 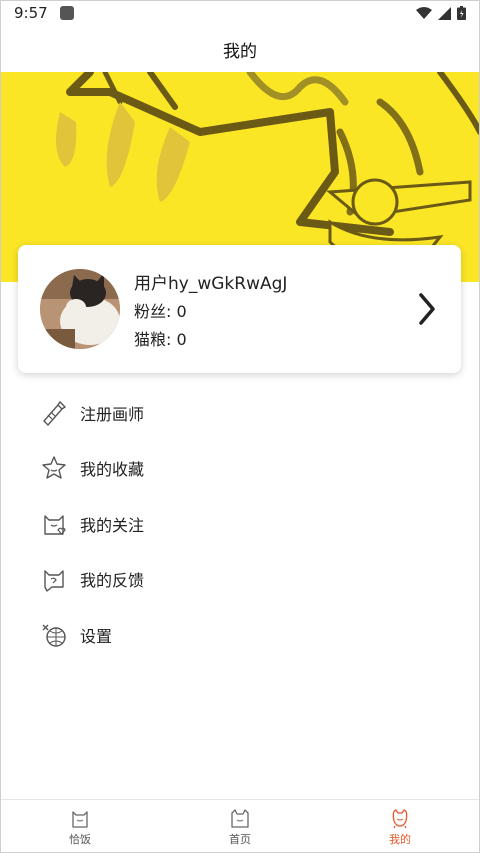 What do you see at coordinates (240, 580) in the screenshot?
I see `menu-item-feedback: 我的反馈` at bounding box center [240, 580].